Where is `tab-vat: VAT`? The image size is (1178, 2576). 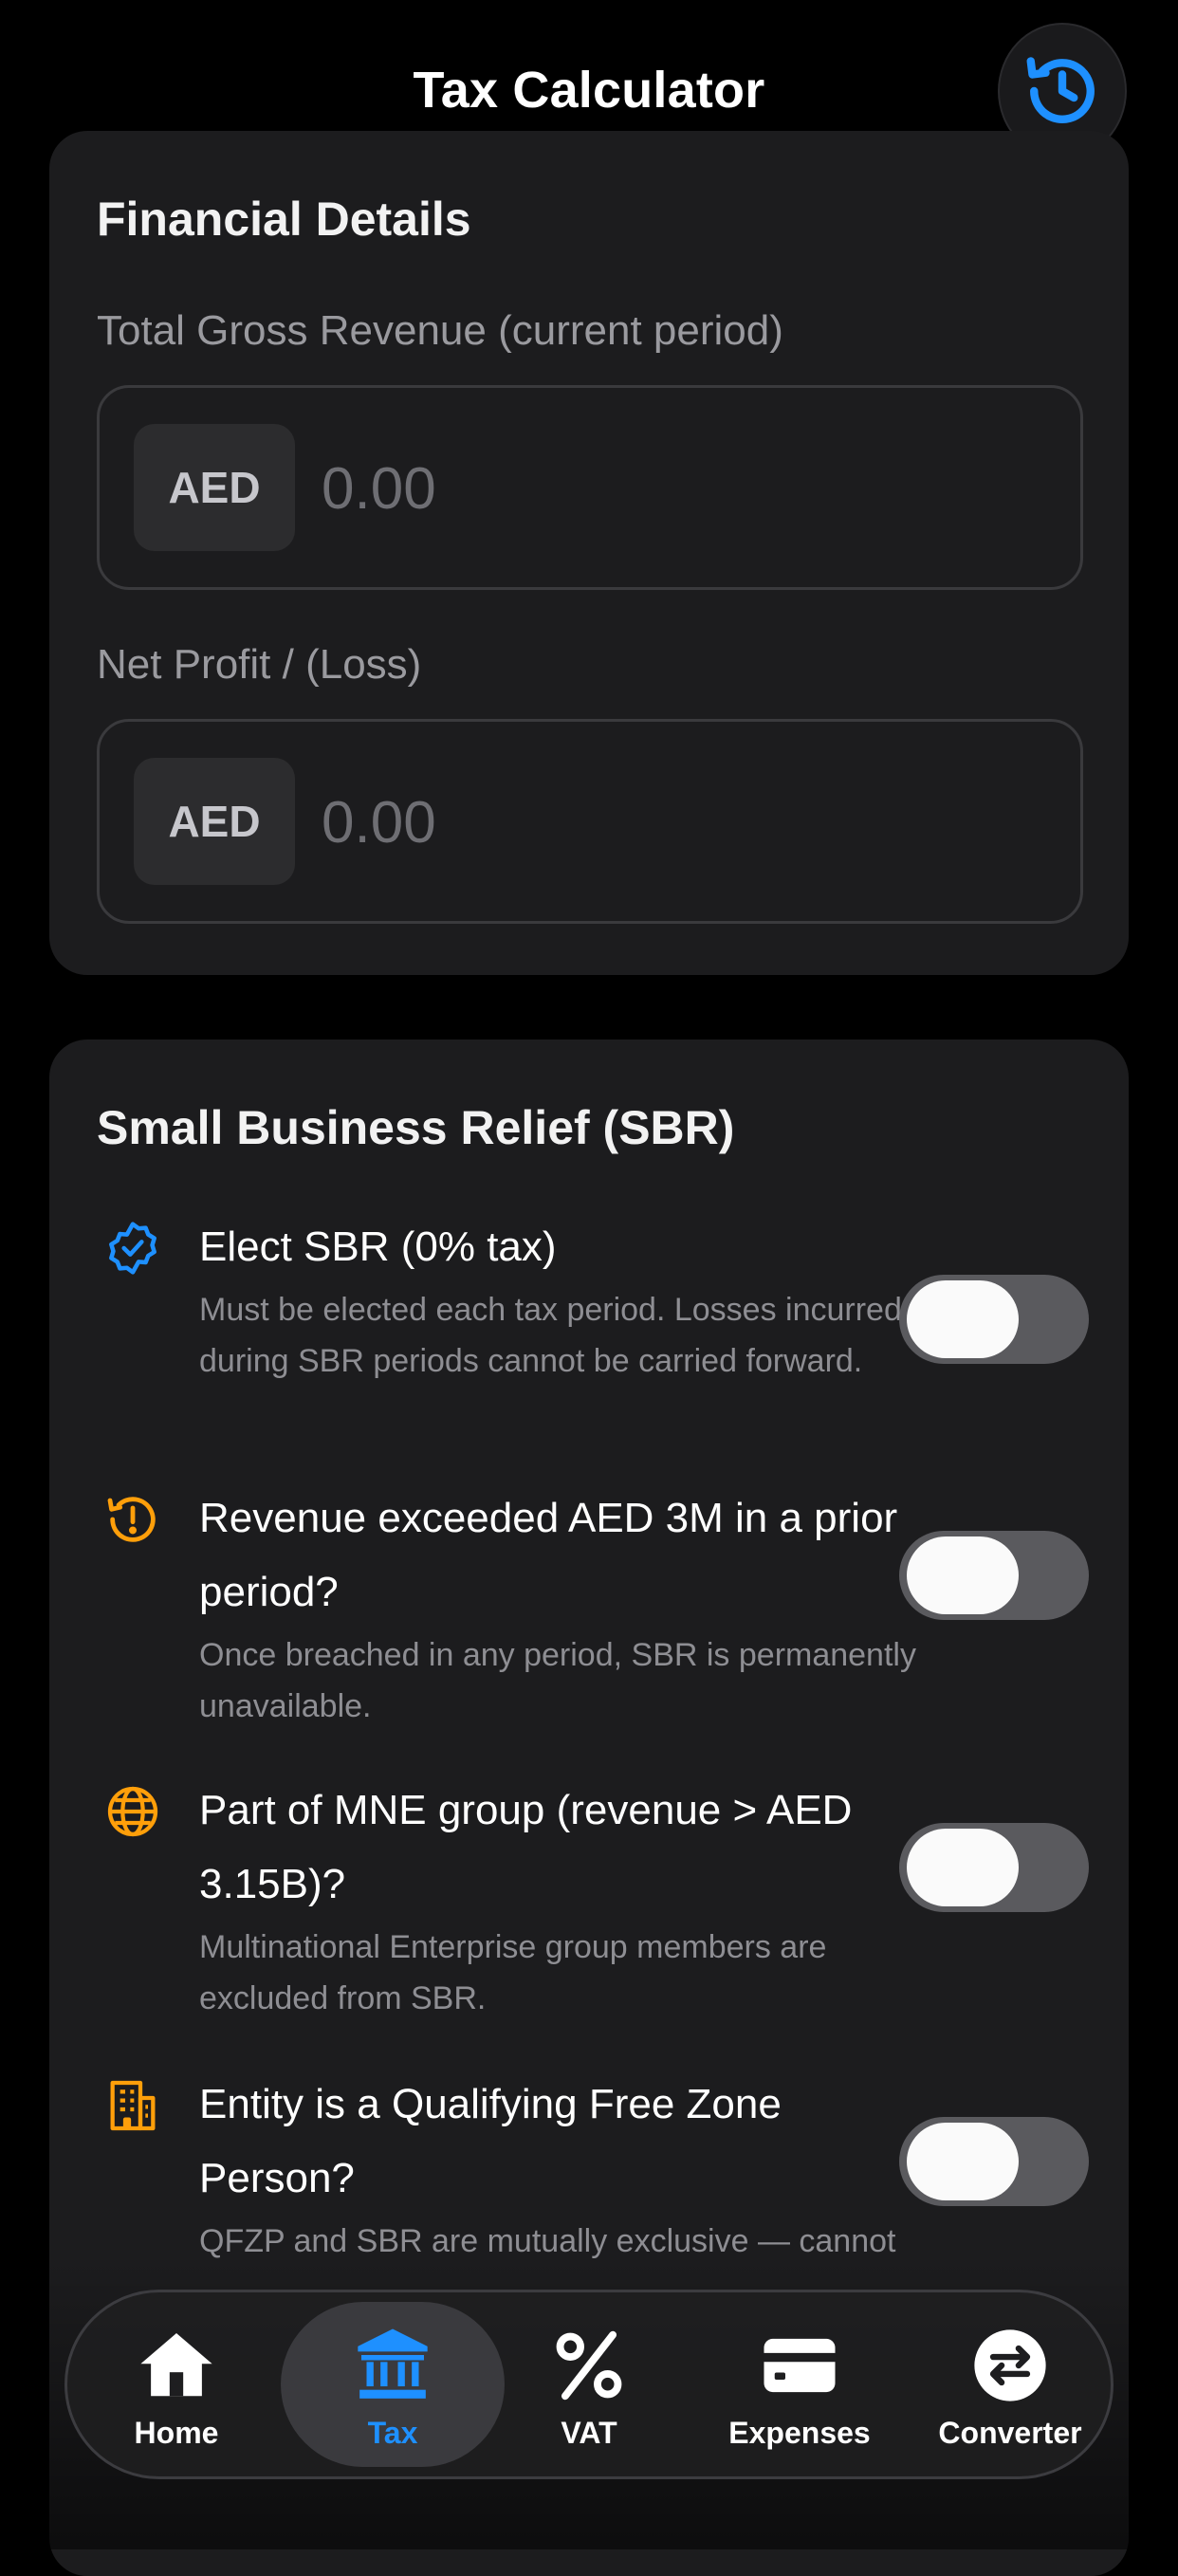
tab-vat: VAT is located at coordinates (589, 2384).